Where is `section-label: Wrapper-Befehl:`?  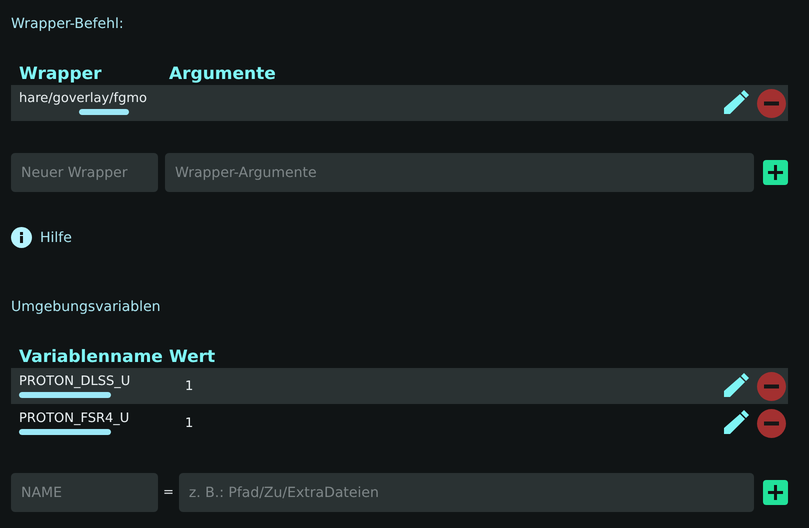
section-label: Wrapper-Befehl: is located at coordinates (67, 24).